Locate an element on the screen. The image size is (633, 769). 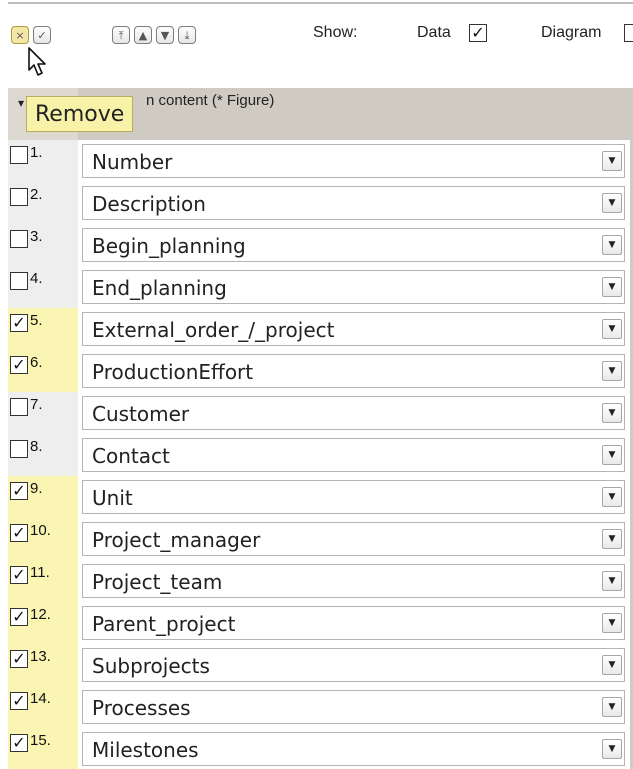
field-row: ✓ 12. Parent_project ▼ is located at coordinates (320, 623).